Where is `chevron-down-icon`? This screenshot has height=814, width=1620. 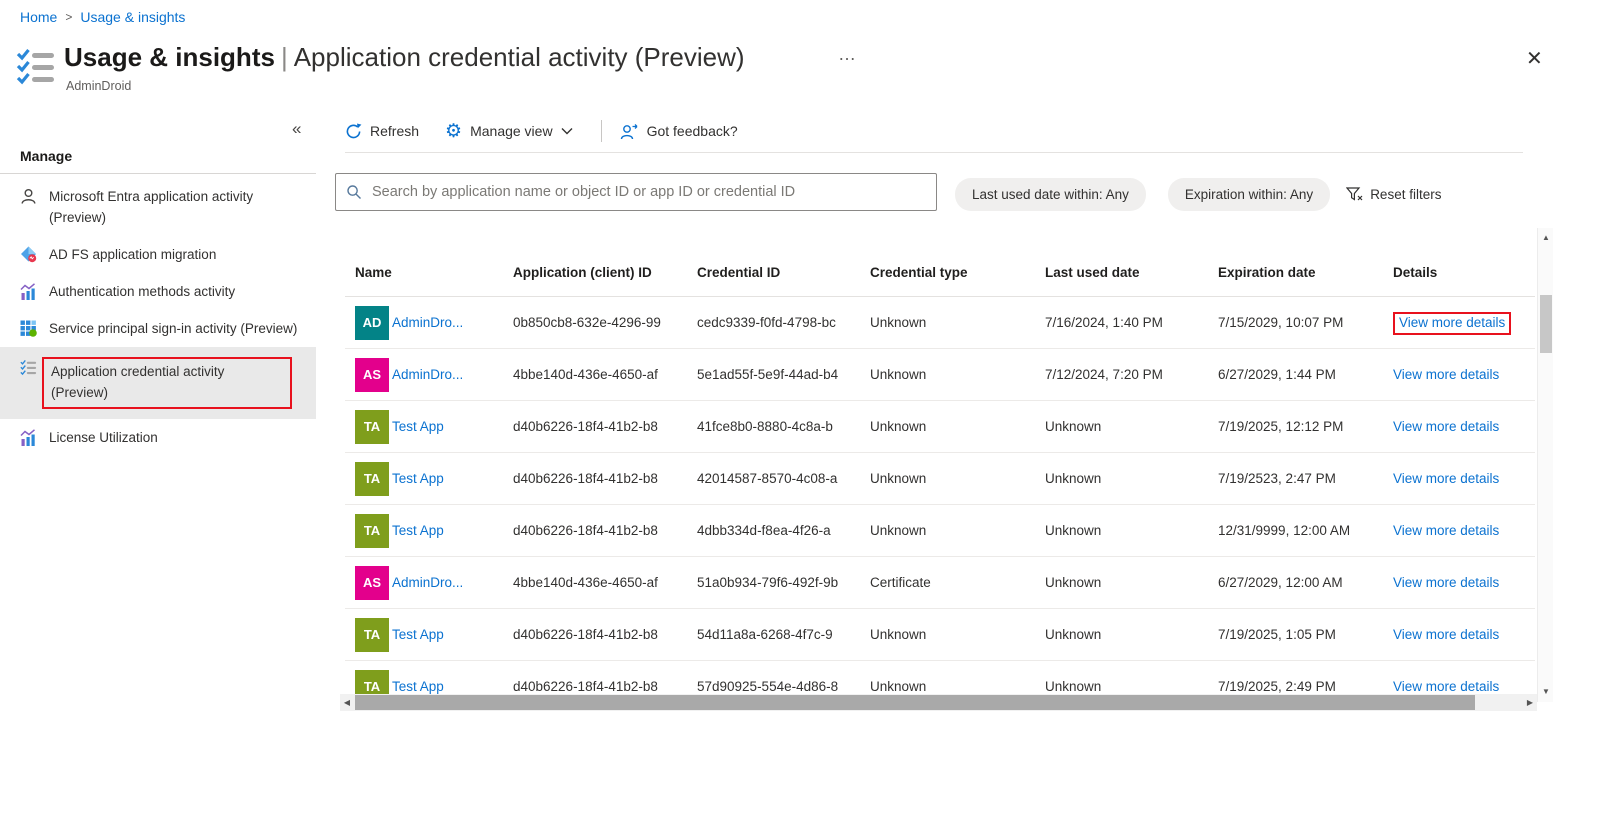 chevron-down-icon is located at coordinates (567, 131).